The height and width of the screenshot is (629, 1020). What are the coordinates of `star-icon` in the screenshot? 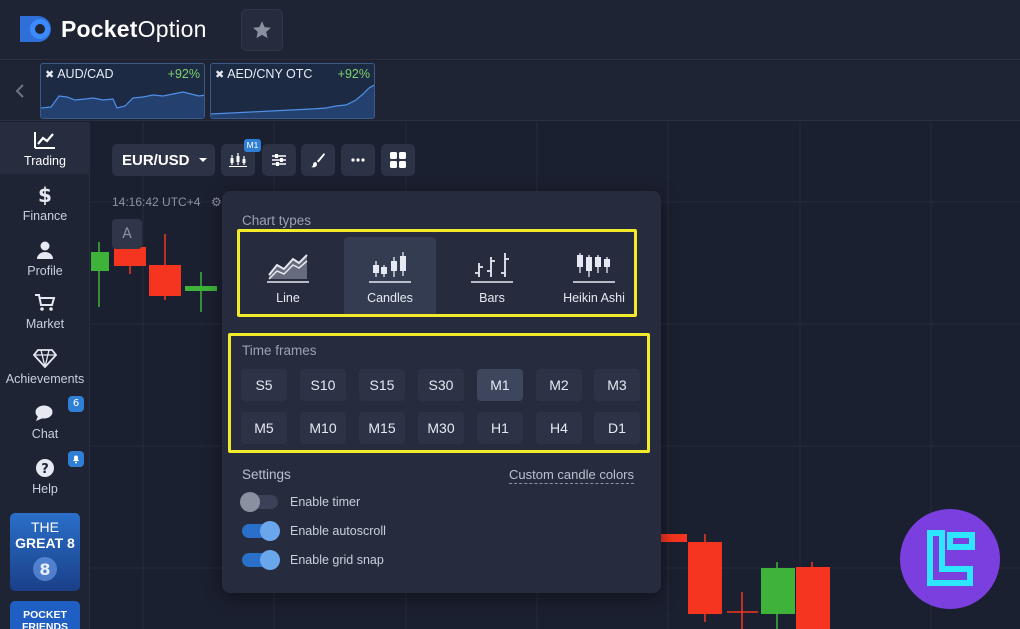 It's located at (262, 30).